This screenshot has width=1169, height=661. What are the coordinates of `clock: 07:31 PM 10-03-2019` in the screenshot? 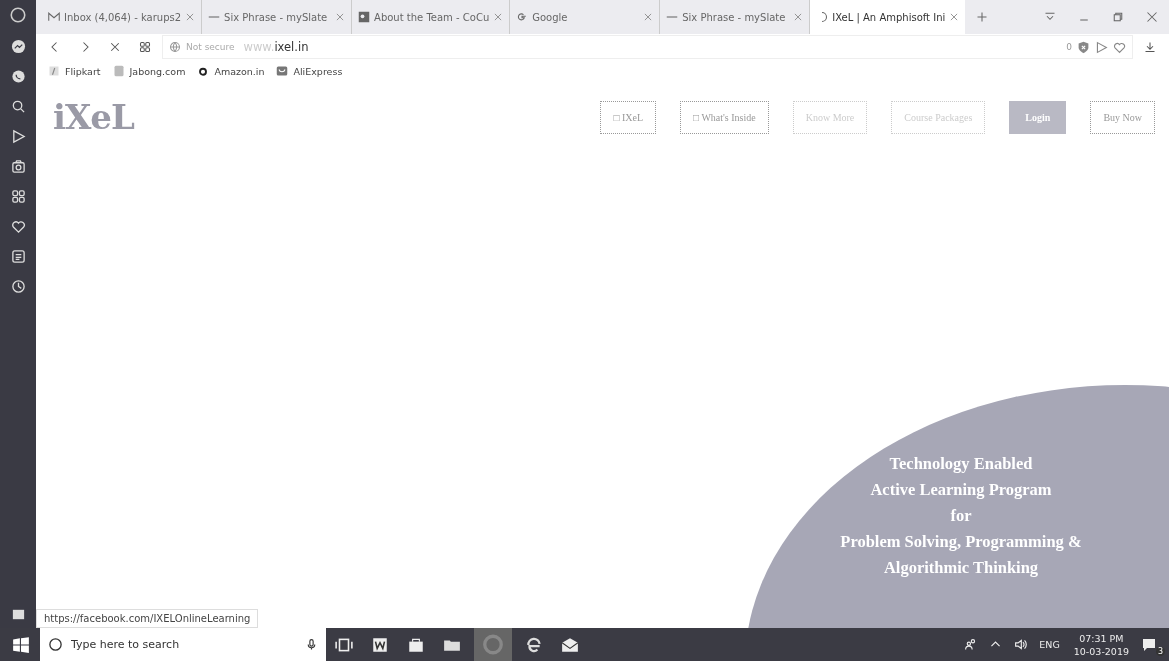 It's located at (1101, 644).